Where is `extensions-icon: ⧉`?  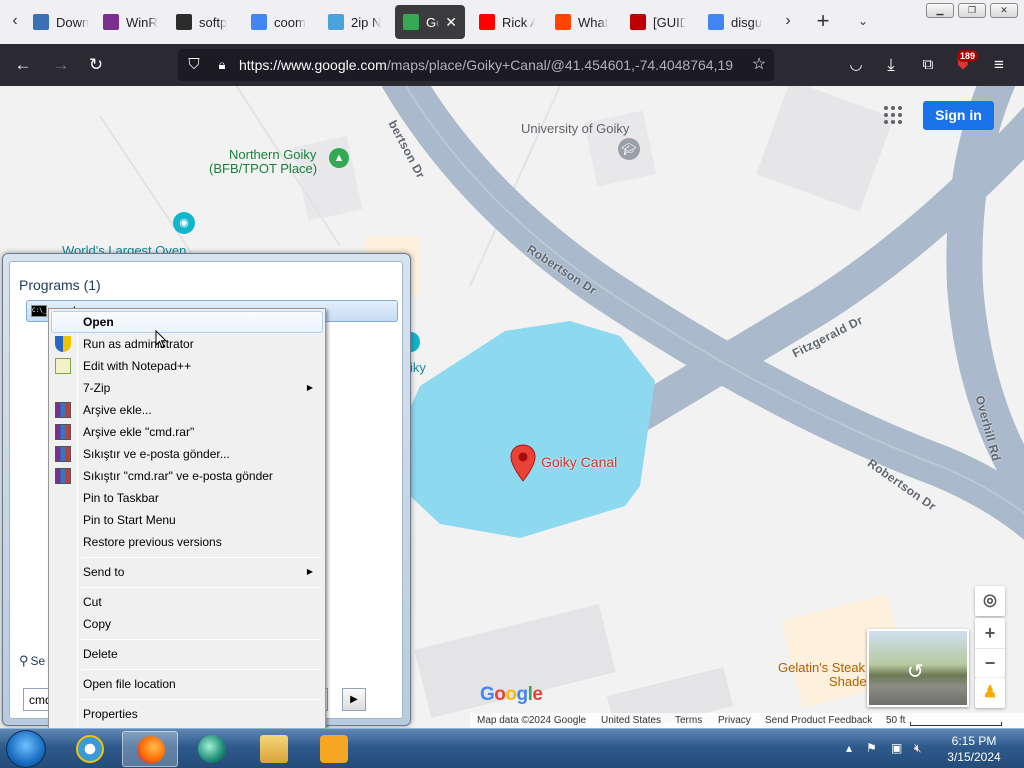 extensions-icon: ⧉ is located at coordinates (928, 65).